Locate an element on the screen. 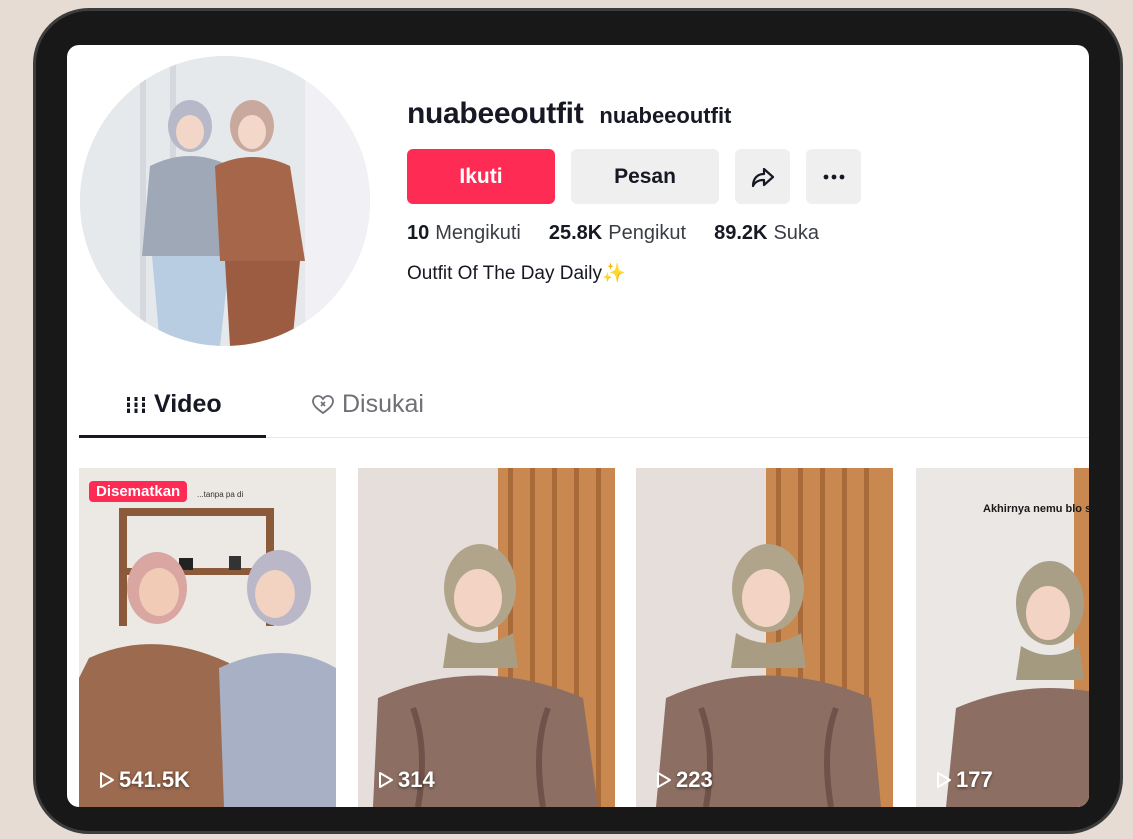  liked-heart-icon is located at coordinates (323, 404).